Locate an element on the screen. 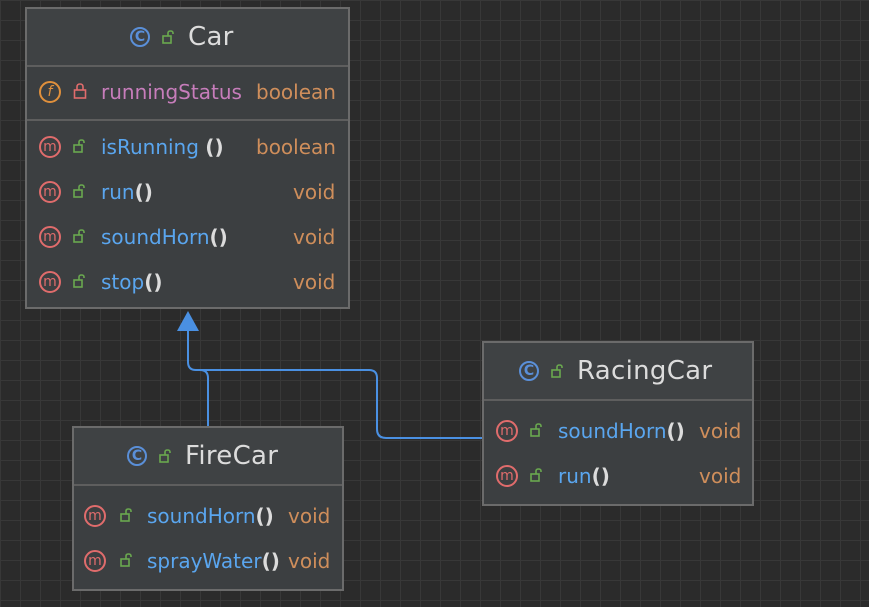  car-fields-section: f runningStatus boolean is located at coordinates (187, 94).